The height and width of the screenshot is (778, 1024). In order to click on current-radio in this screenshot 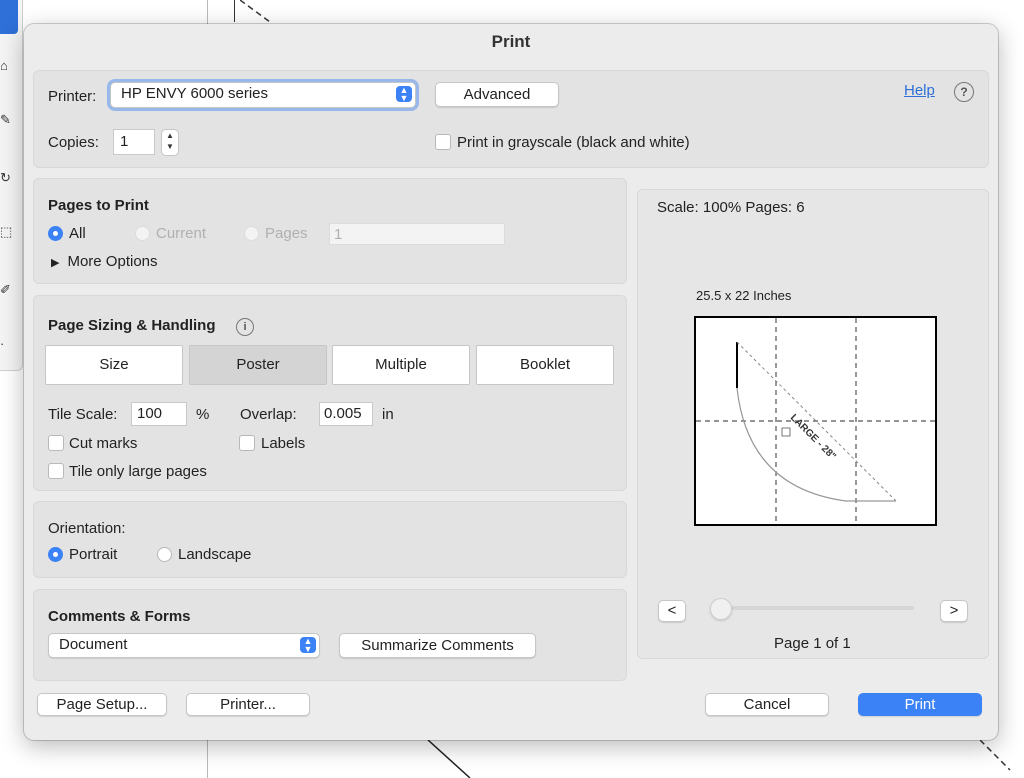, I will do `click(142, 233)`.